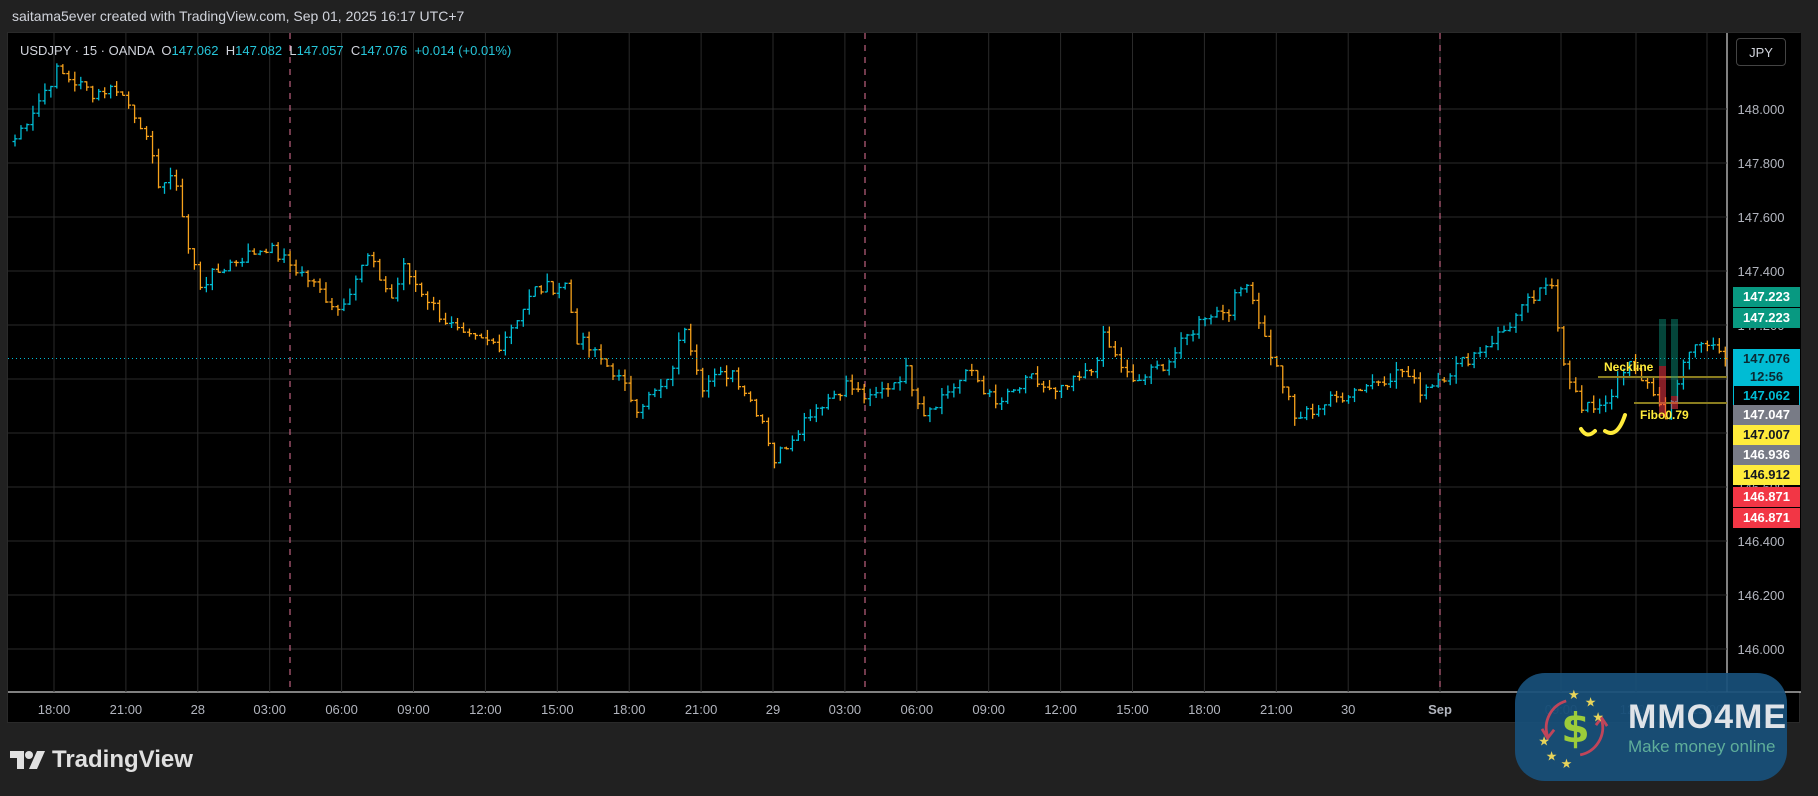 This screenshot has height=796, width=1818. Describe the element at coordinates (485, 709) in the screenshot. I see `x-tick-label: 12:00` at that location.